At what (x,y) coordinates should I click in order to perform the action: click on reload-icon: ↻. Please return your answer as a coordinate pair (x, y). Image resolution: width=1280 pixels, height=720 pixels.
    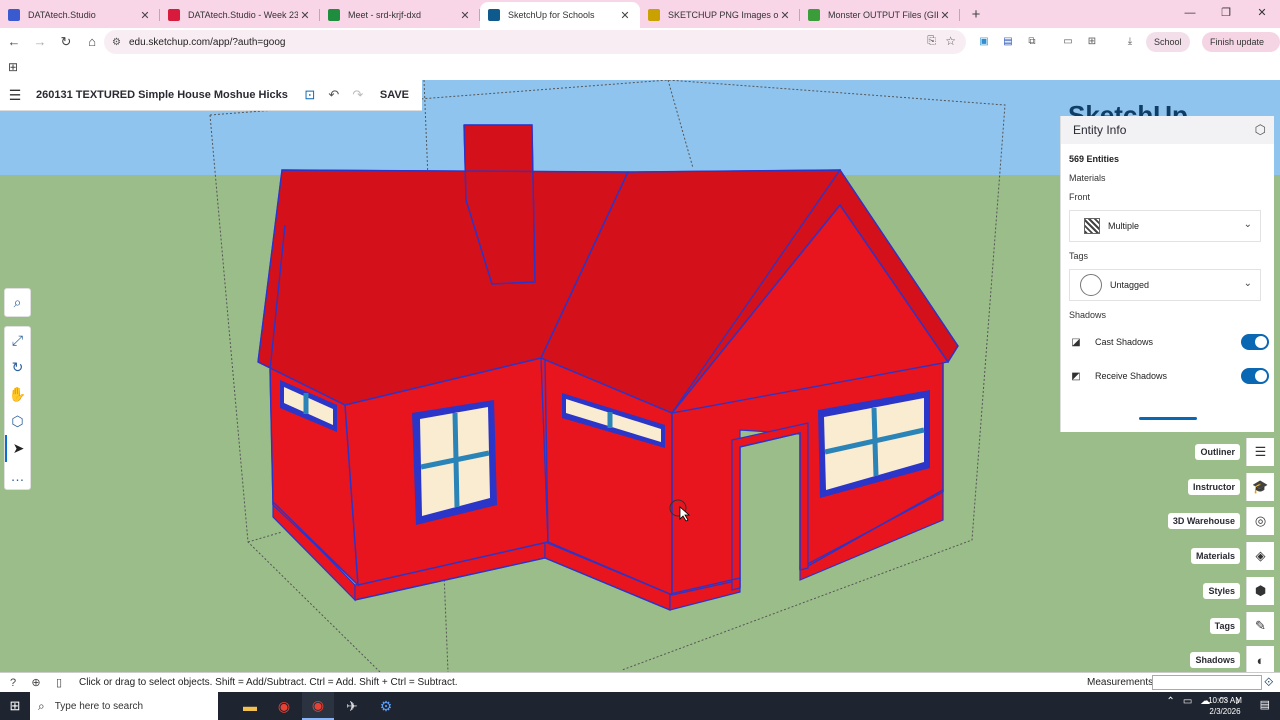
    Looking at the image, I should click on (66, 42).